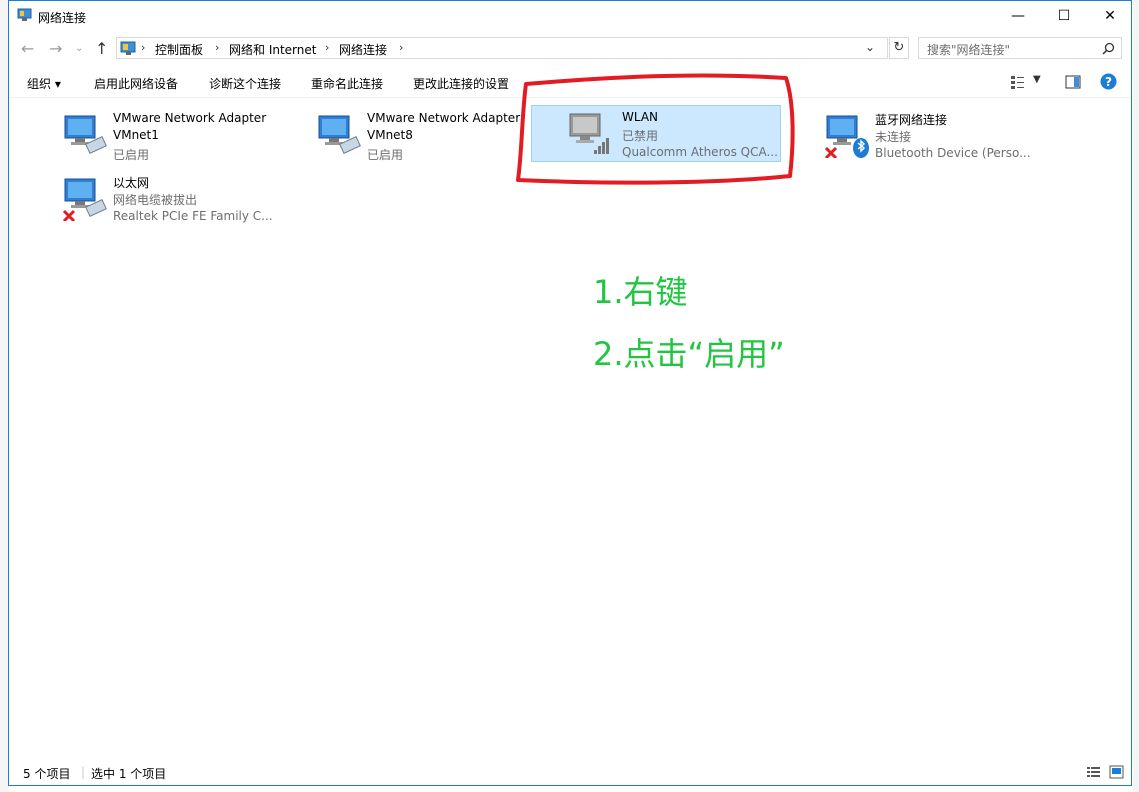 Image resolution: width=1139 pixels, height=792 pixels. What do you see at coordinates (640, 292) in the screenshot?
I see `annotation-step1: 1.右键` at bounding box center [640, 292].